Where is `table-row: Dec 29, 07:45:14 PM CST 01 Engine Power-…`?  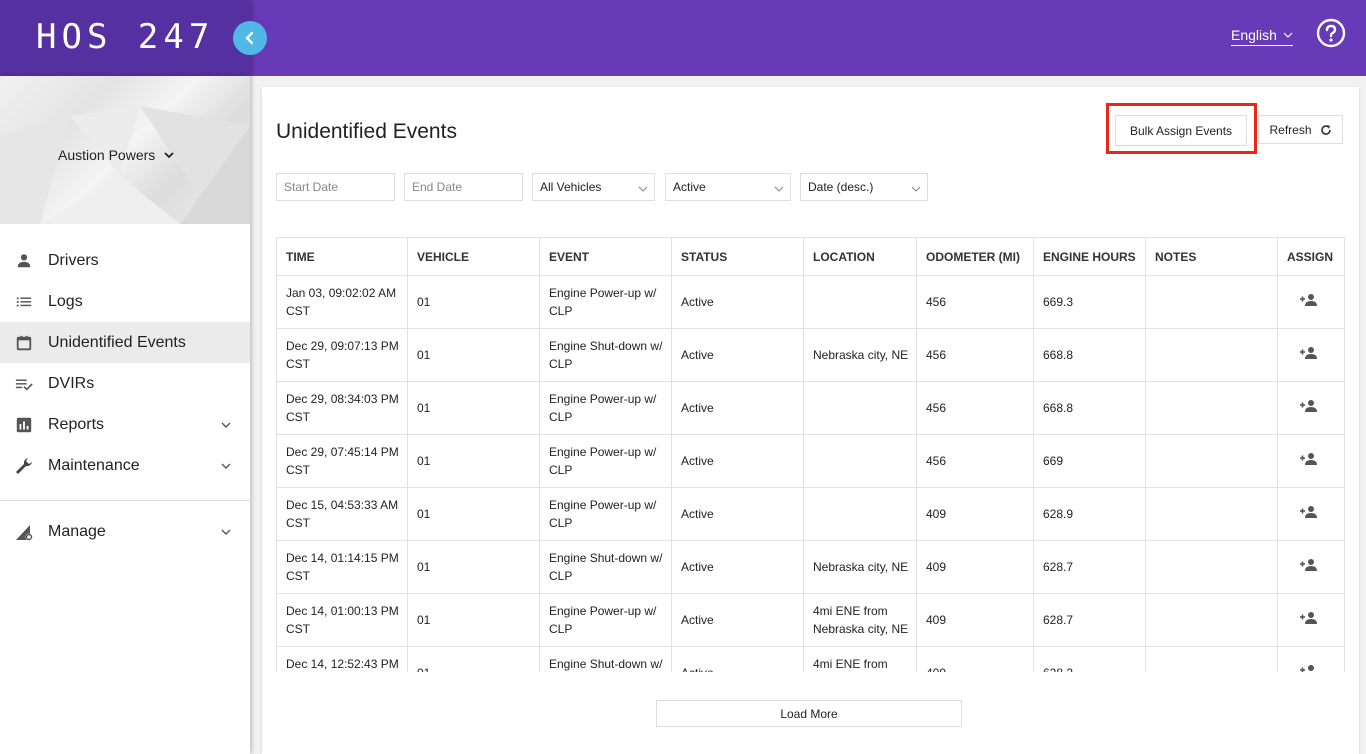 table-row: Dec 29, 07:45:14 PM CST 01 Engine Power-… is located at coordinates (810, 461).